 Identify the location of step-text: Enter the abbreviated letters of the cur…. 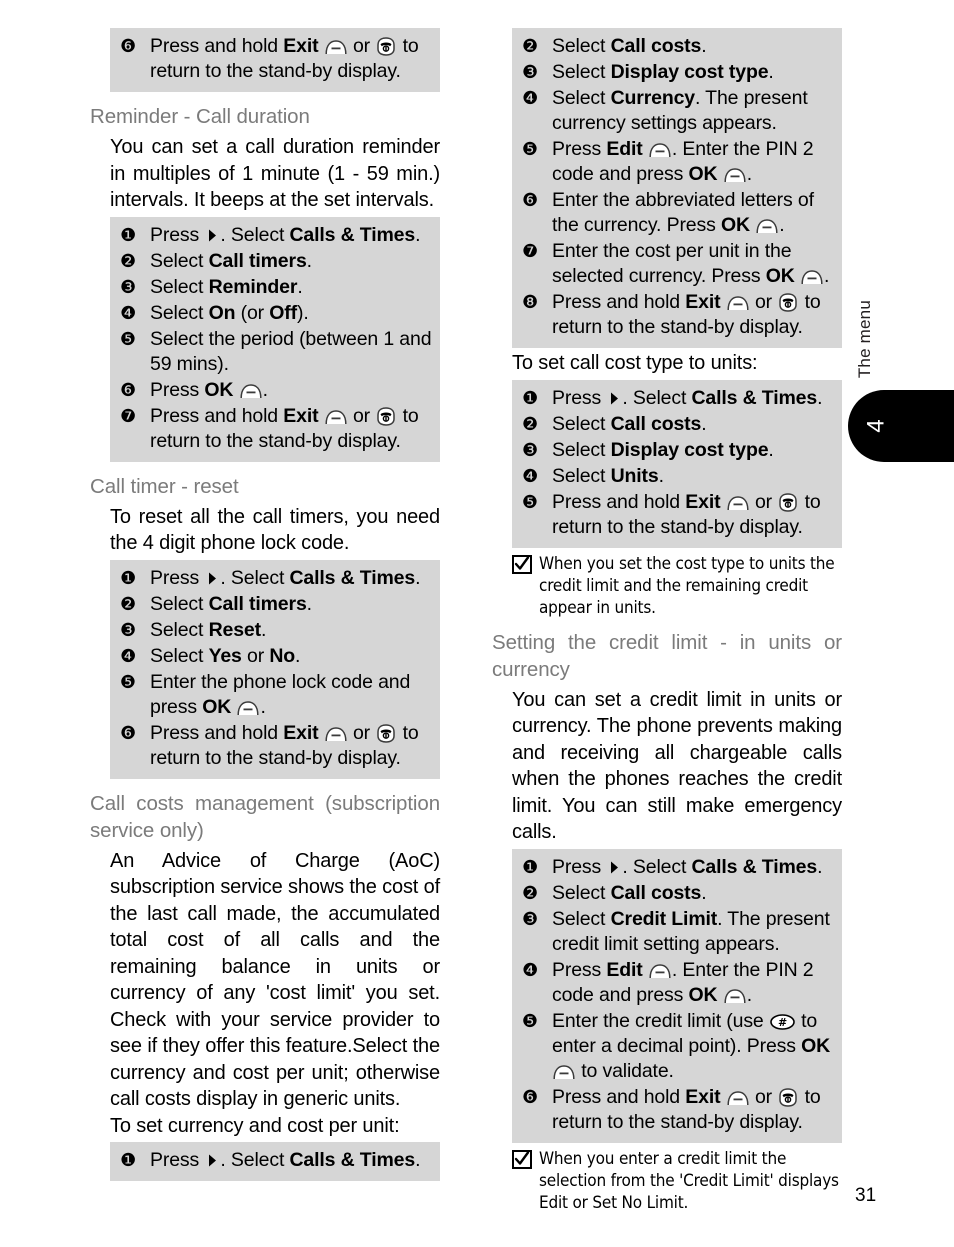
(683, 212).